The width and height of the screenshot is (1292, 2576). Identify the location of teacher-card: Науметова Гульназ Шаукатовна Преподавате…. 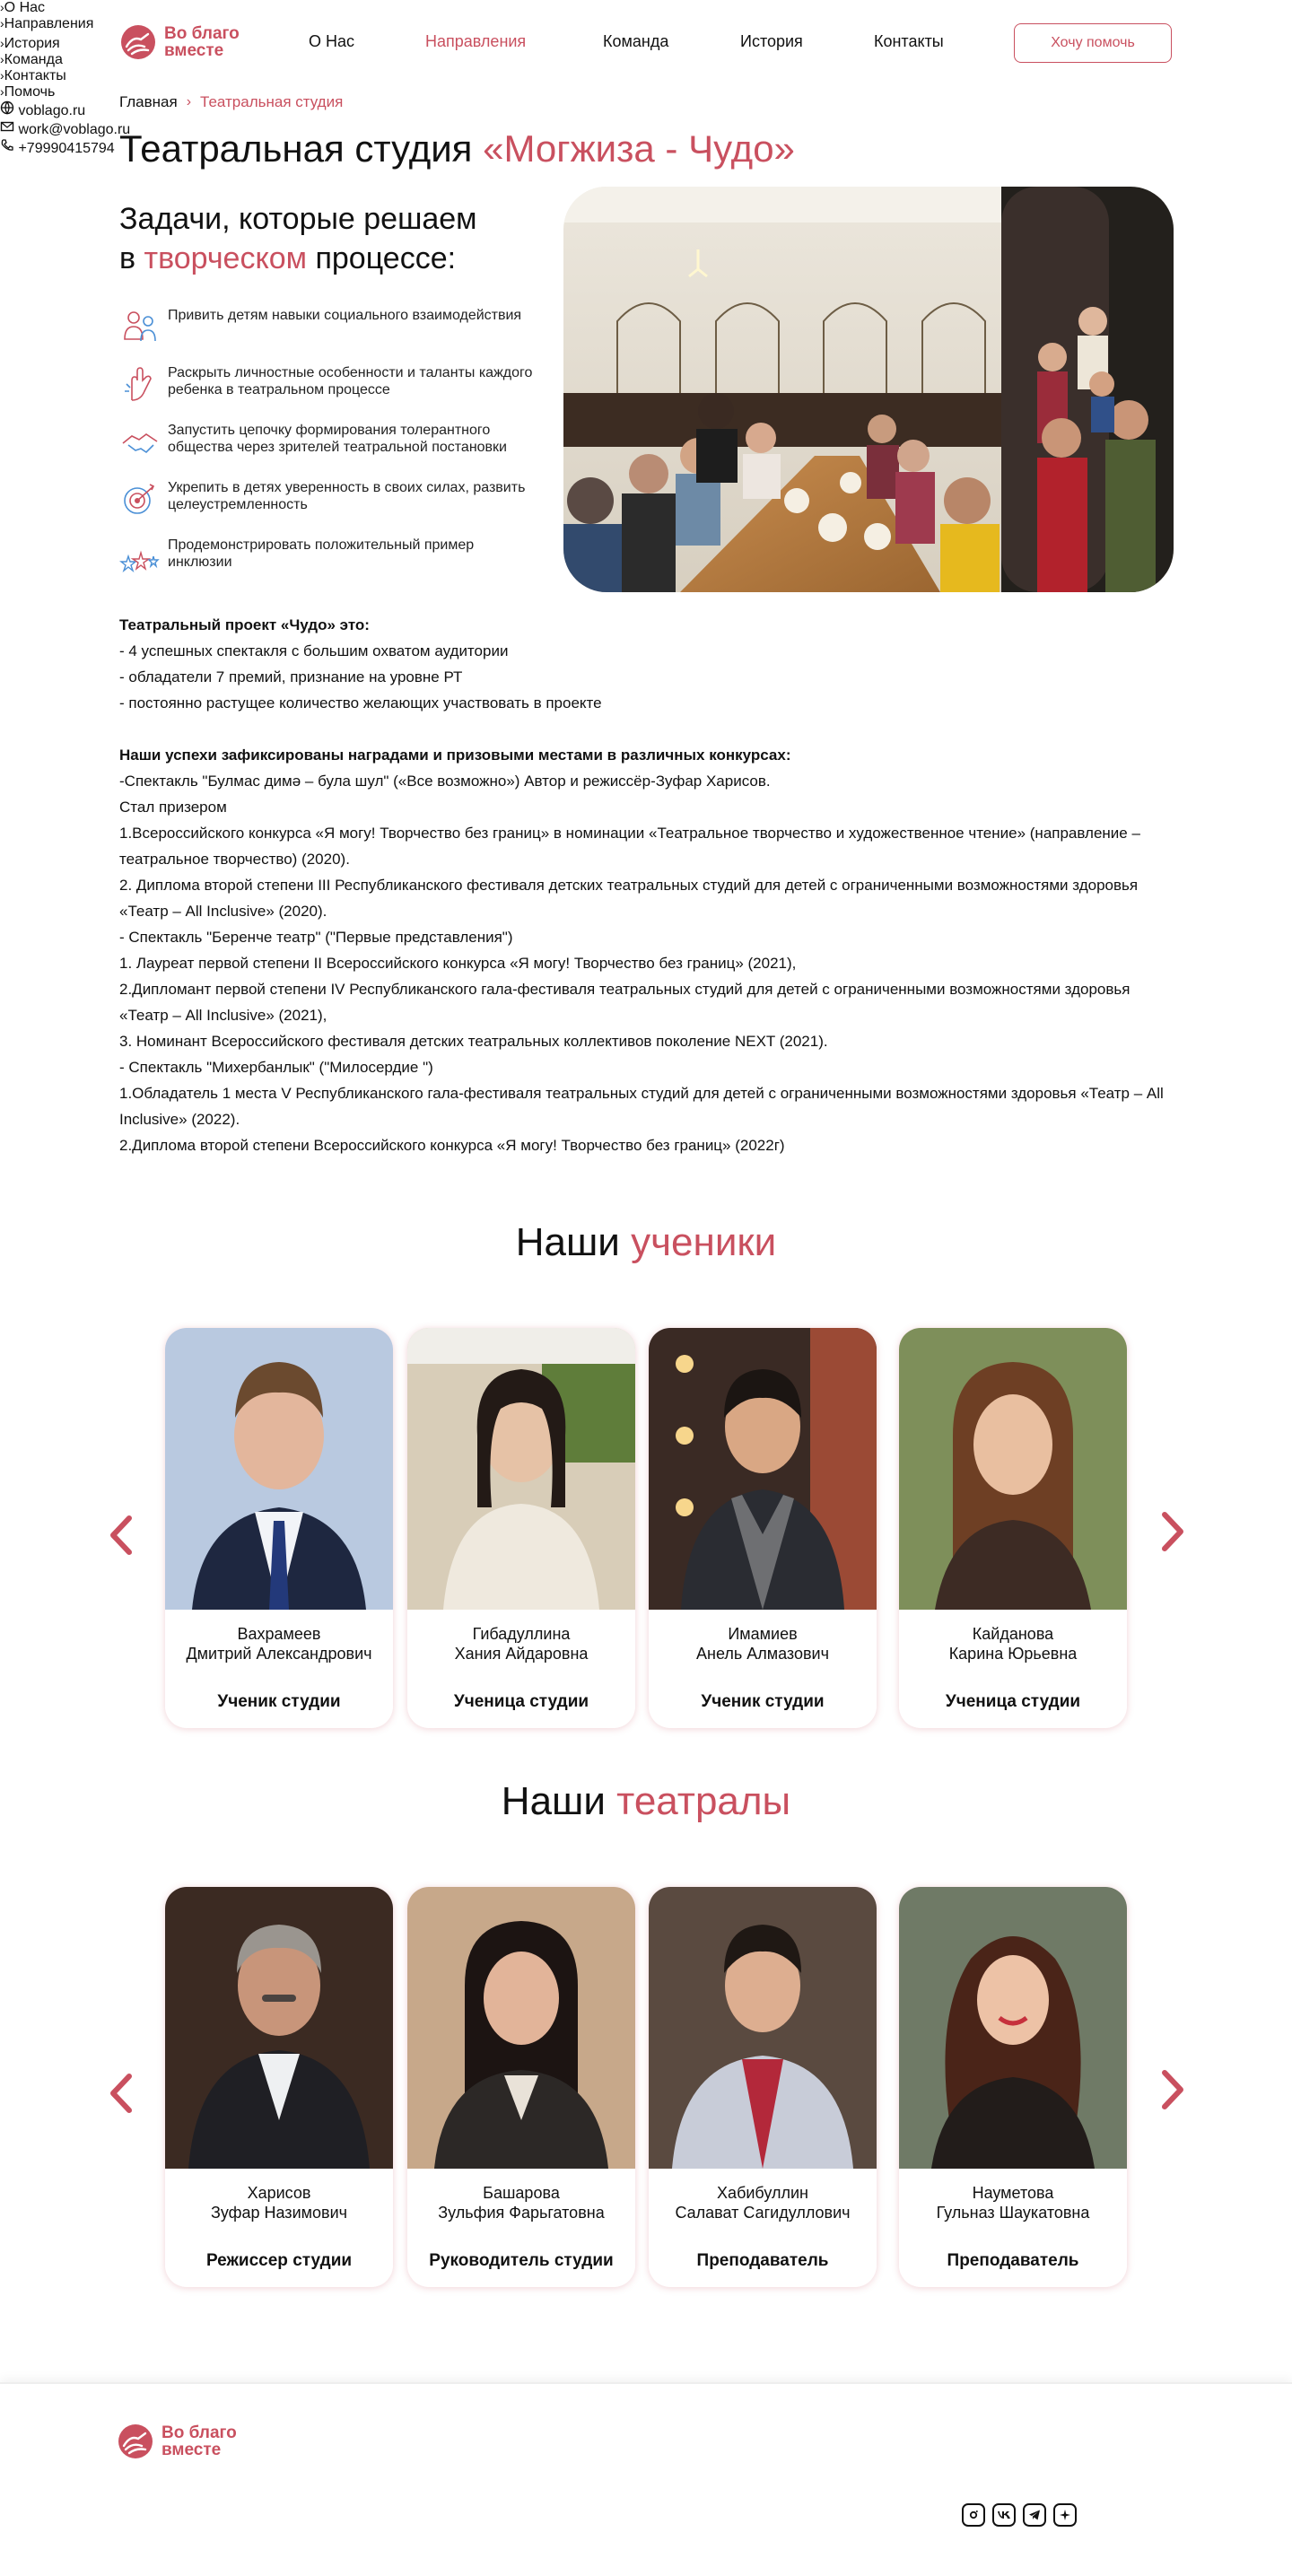
(1013, 2087).